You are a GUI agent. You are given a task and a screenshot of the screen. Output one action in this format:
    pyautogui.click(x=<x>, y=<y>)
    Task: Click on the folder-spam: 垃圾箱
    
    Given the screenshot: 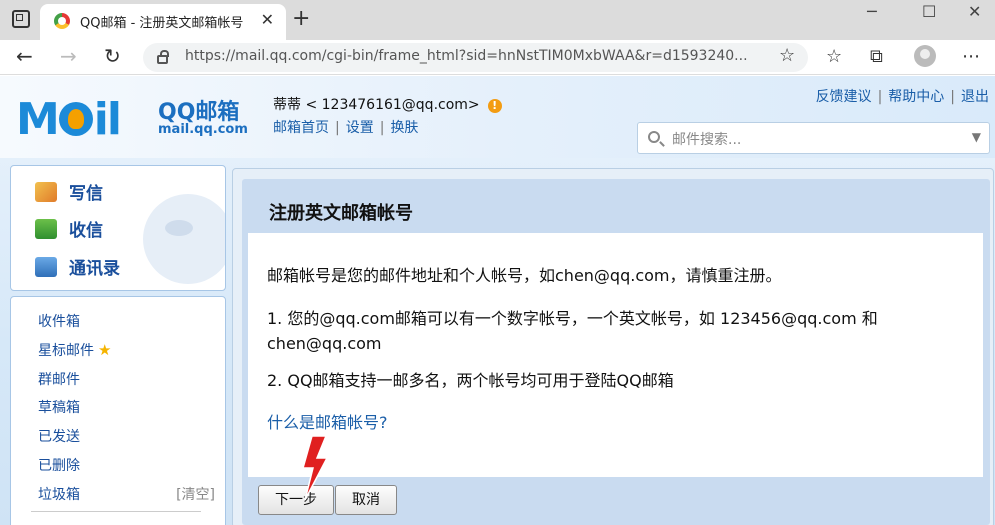 What is the action you would take?
    pyautogui.click(x=59, y=494)
    